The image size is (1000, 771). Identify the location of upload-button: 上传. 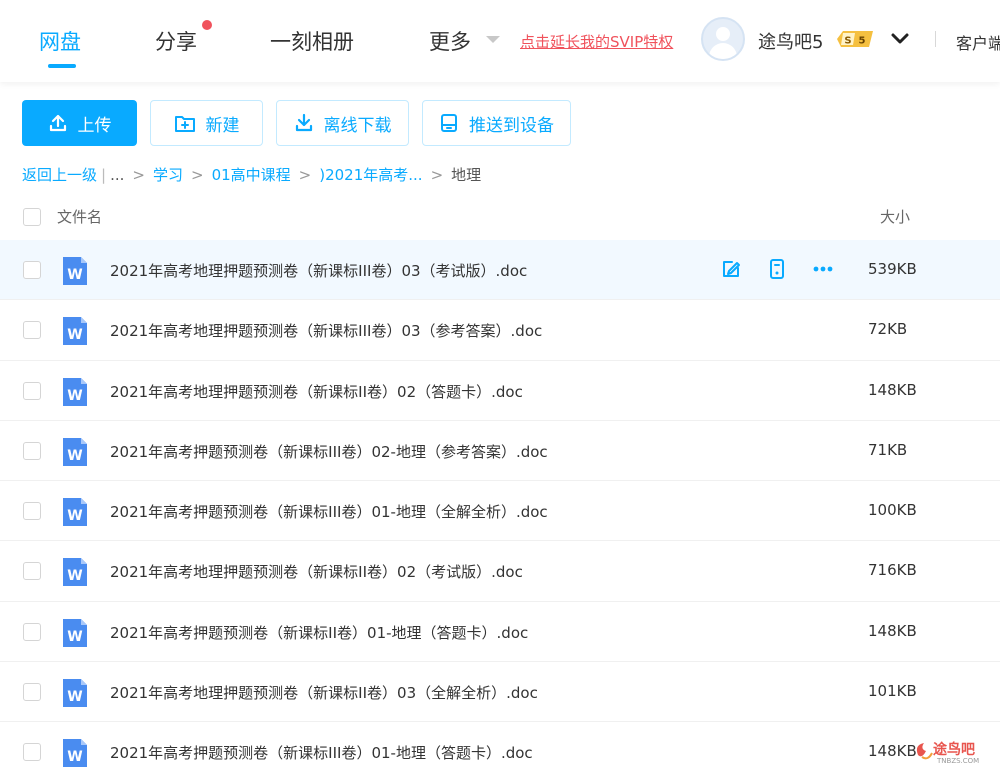
(79, 123).